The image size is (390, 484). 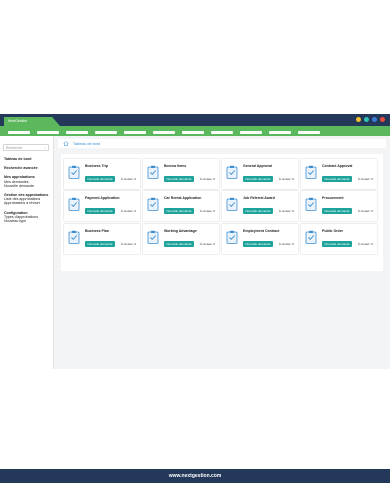 I want to click on search-input: Rechercher ⌄, so click(x=26, y=147).